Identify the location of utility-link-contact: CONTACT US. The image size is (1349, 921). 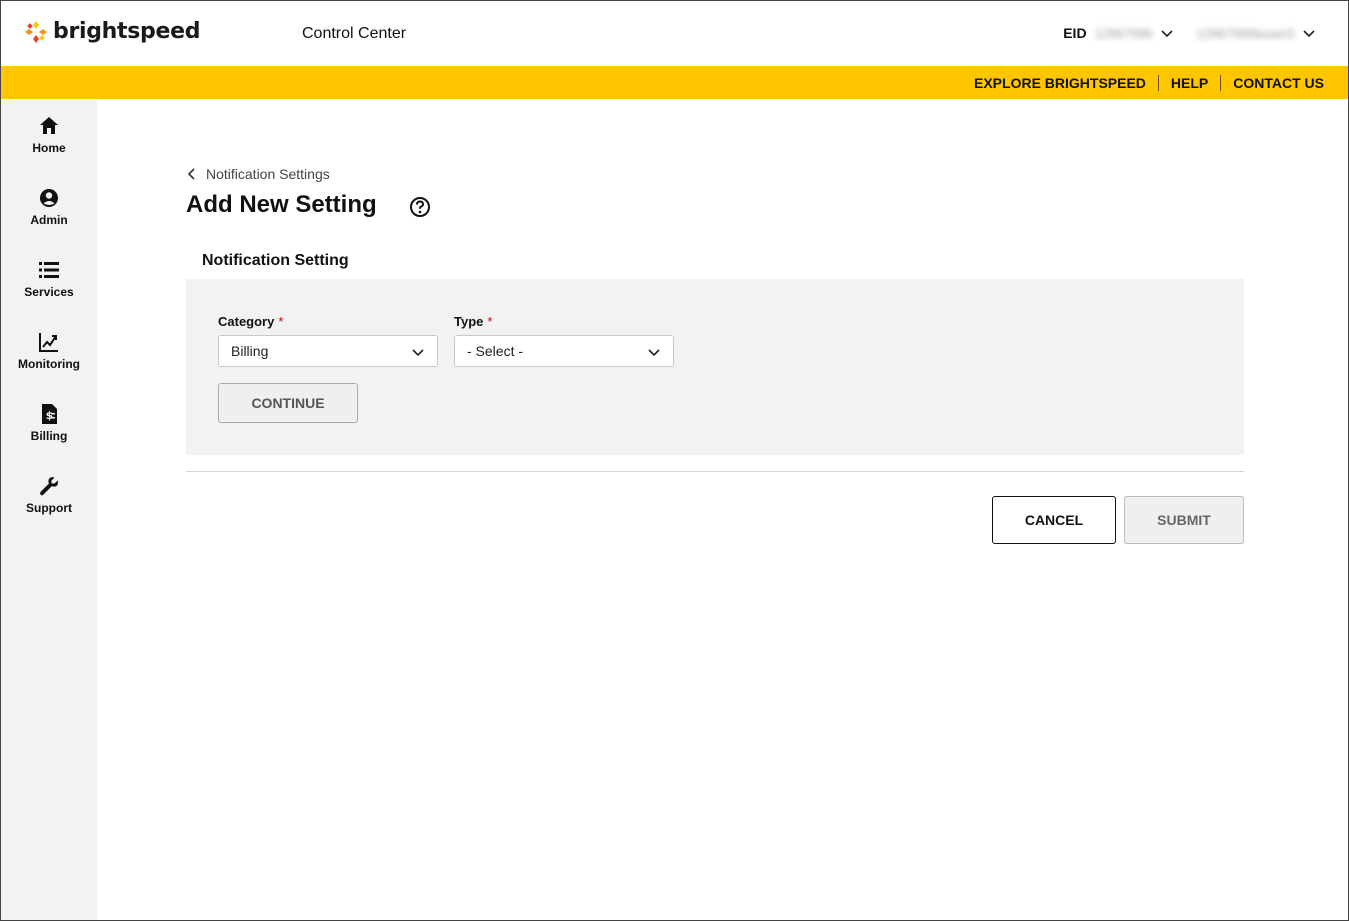
(1278, 83).